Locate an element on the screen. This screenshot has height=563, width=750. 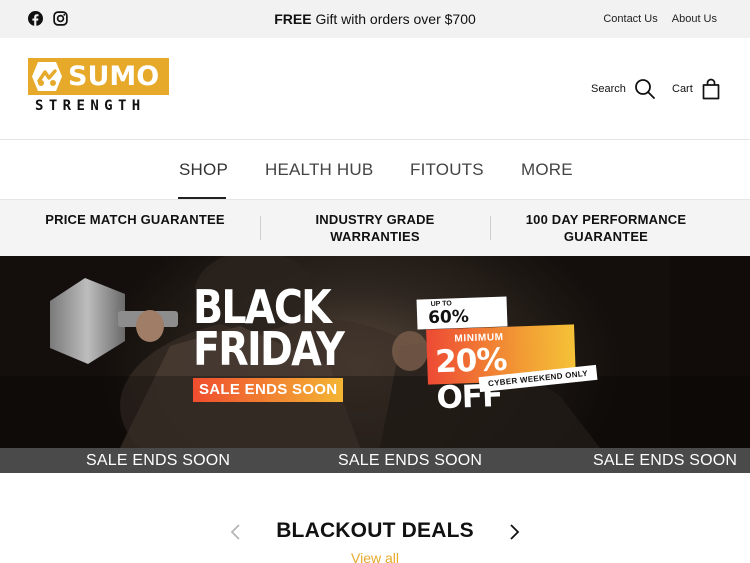
guarantee-price-match: PRICE MATCH GUARANTEE is located at coordinates (135, 219).